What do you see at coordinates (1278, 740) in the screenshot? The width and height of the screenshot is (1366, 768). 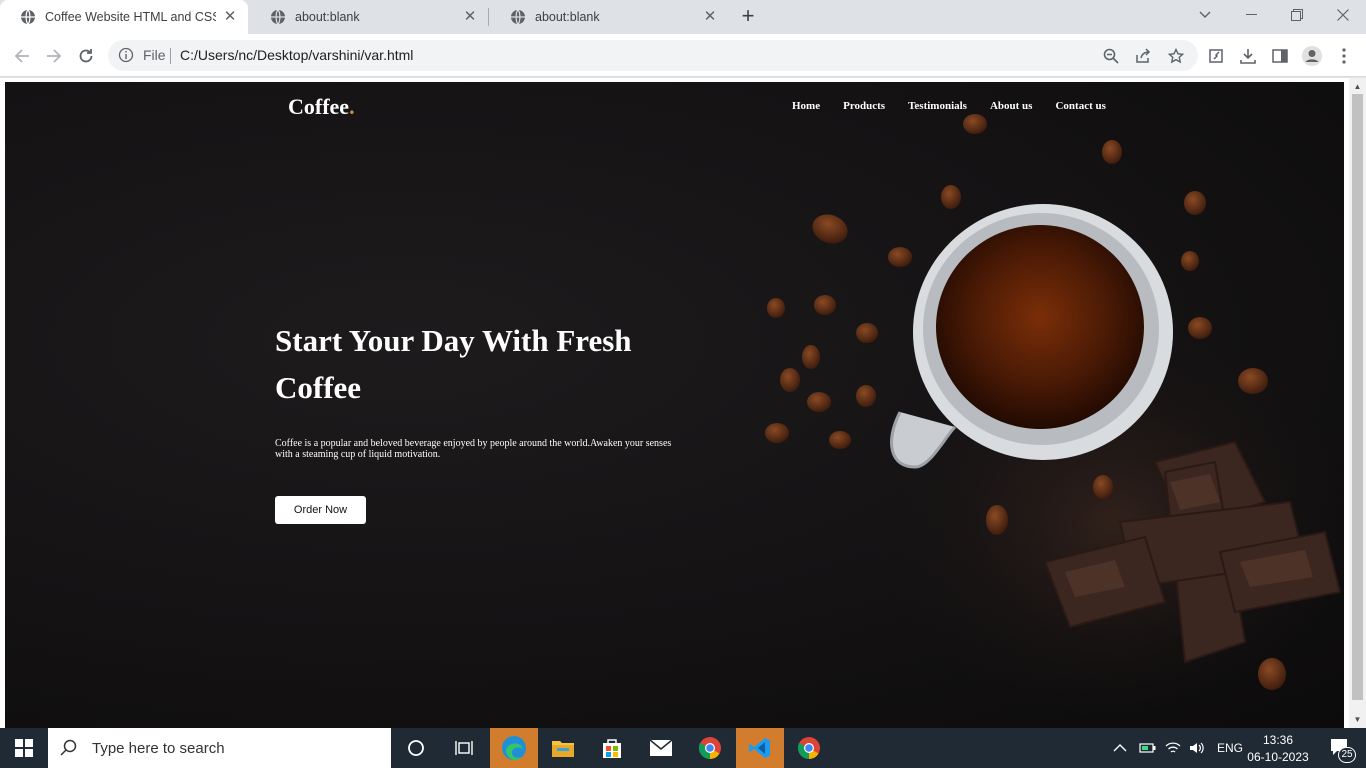 I see `clock-time: 13:36` at bounding box center [1278, 740].